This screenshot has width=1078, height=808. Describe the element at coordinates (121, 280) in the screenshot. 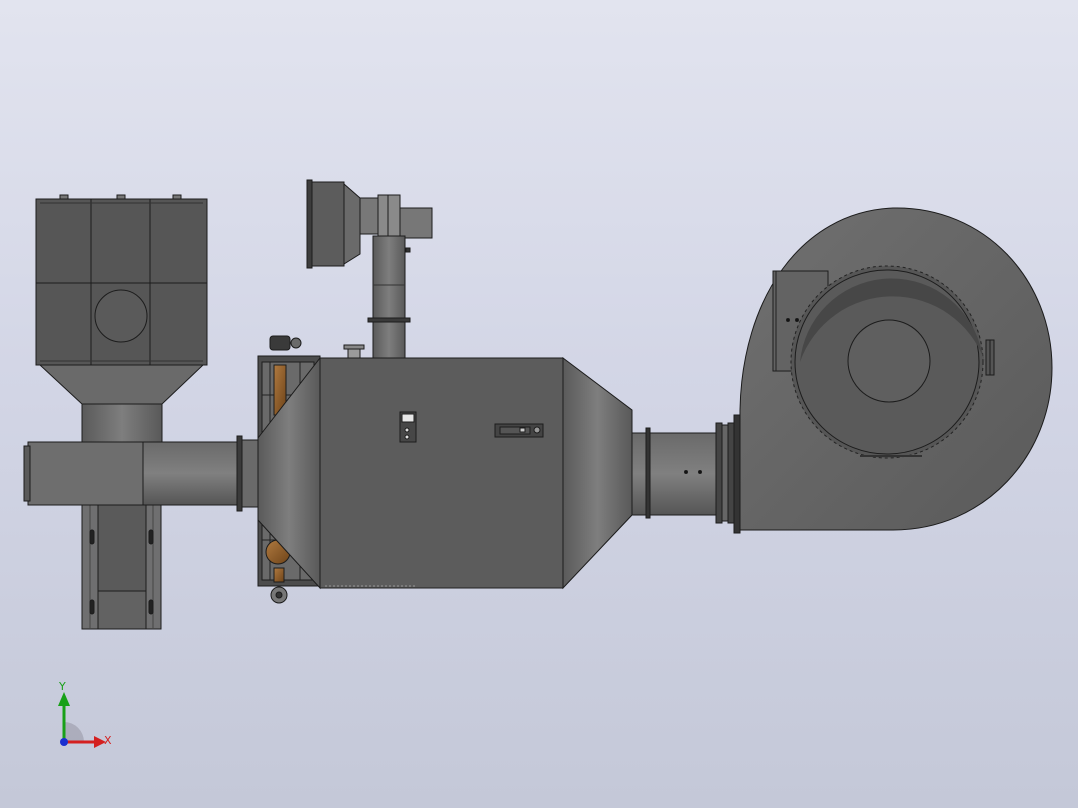

I see `filter-housing` at that location.